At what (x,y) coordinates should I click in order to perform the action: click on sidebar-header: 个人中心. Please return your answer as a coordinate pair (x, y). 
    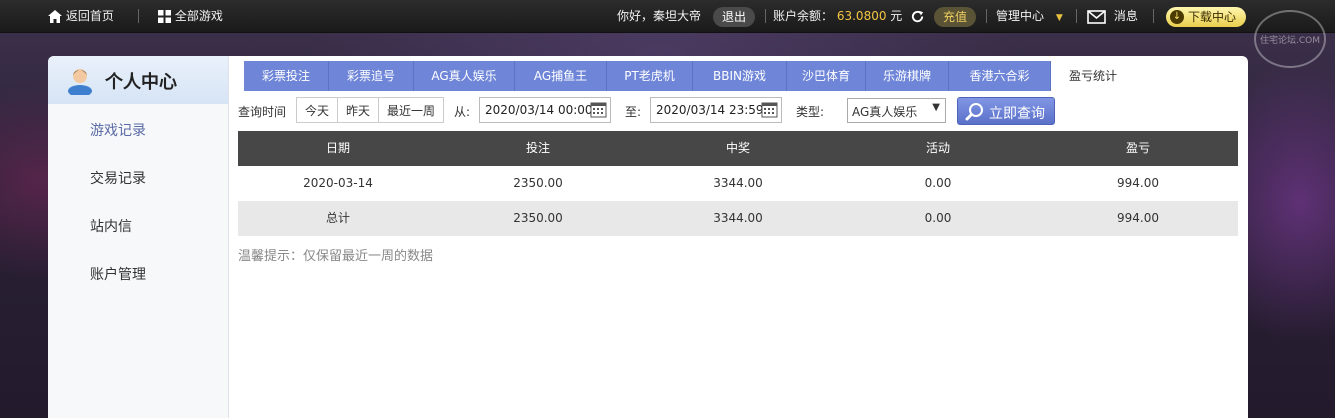
    Looking at the image, I should click on (138, 80).